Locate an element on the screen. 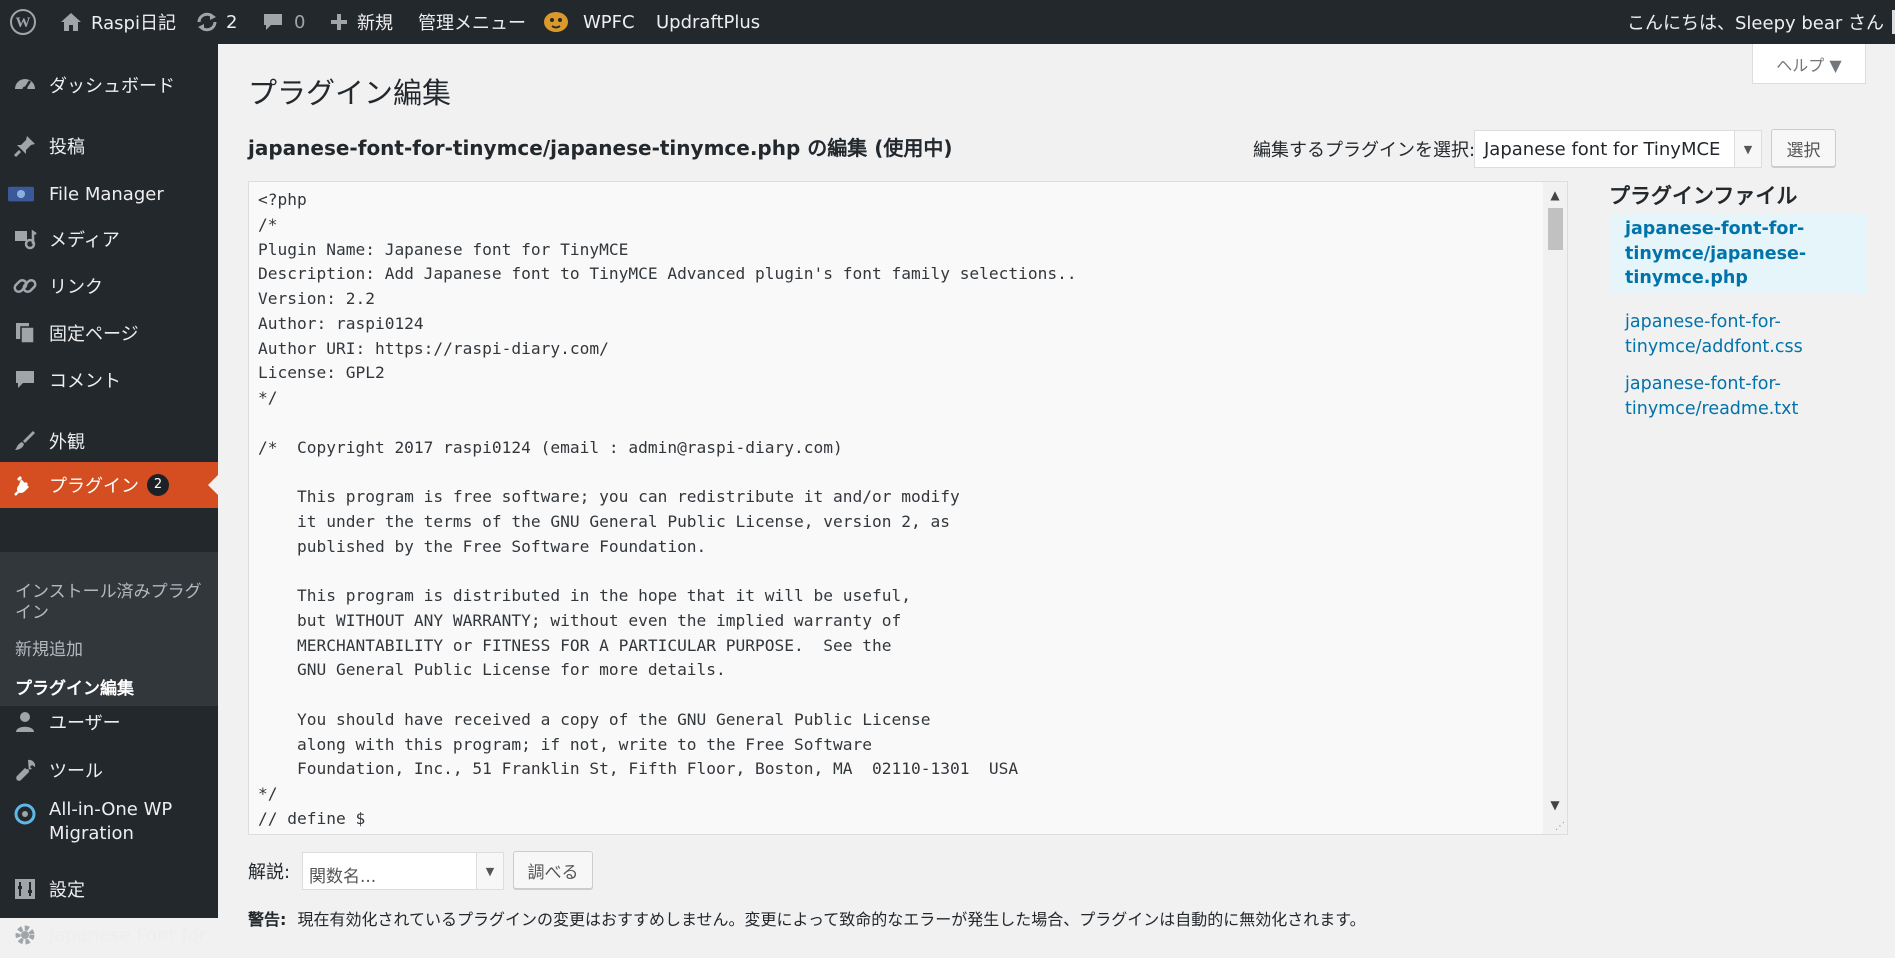 This screenshot has width=1895, height=958. user-icon is located at coordinates (25, 722).